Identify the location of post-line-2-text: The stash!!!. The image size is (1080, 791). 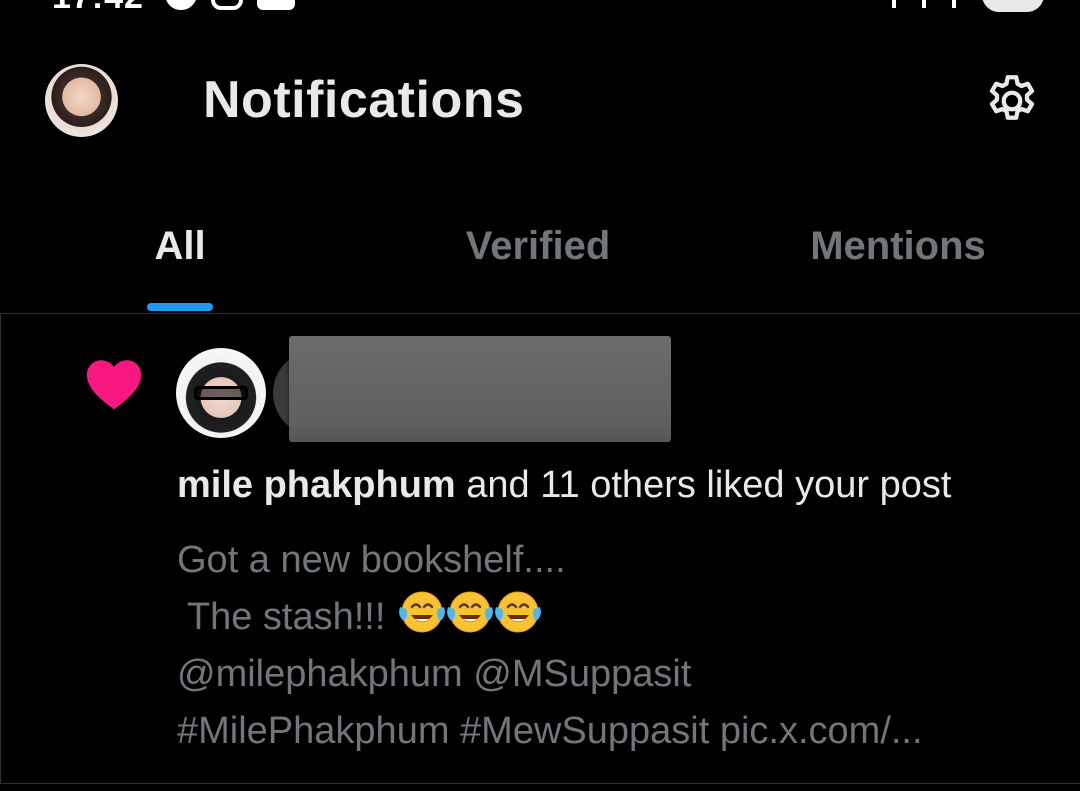
(286, 617).